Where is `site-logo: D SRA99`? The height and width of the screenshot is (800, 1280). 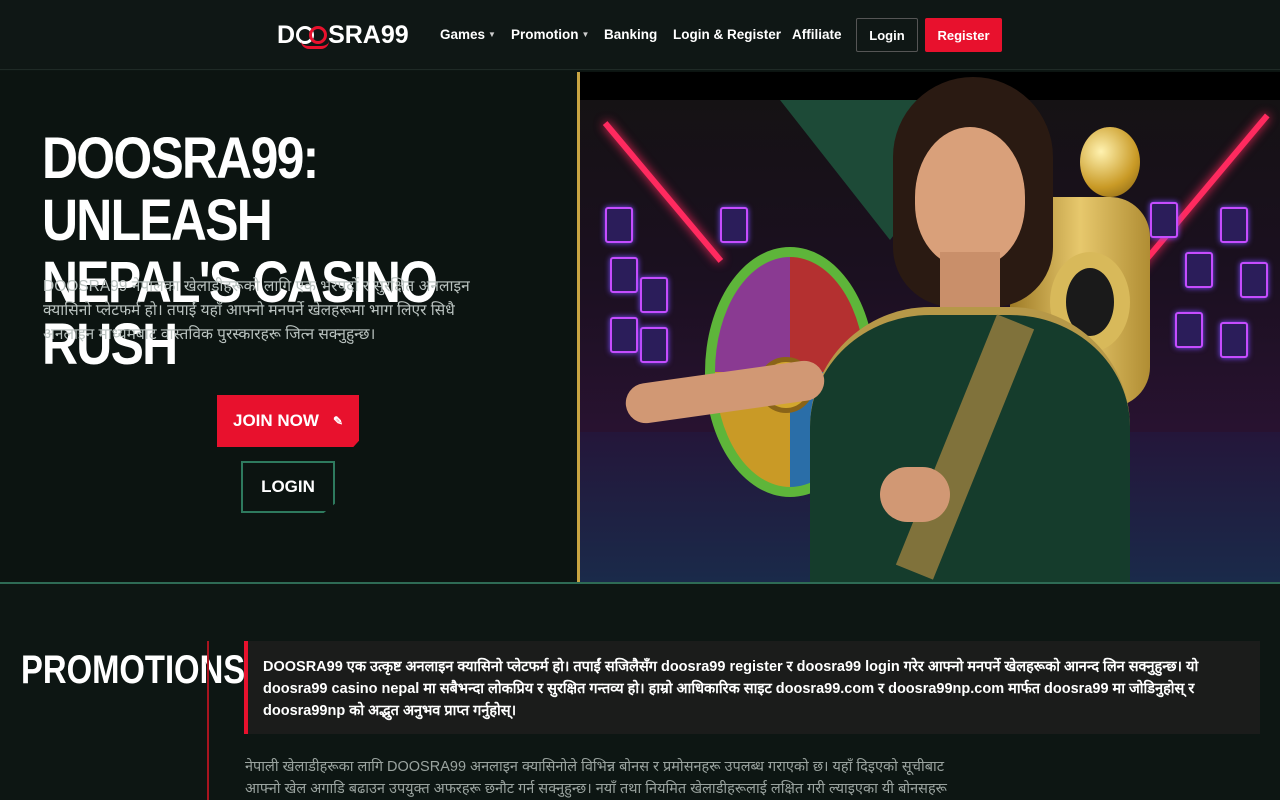
site-logo: D SRA99 is located at coordinates (343, 35).